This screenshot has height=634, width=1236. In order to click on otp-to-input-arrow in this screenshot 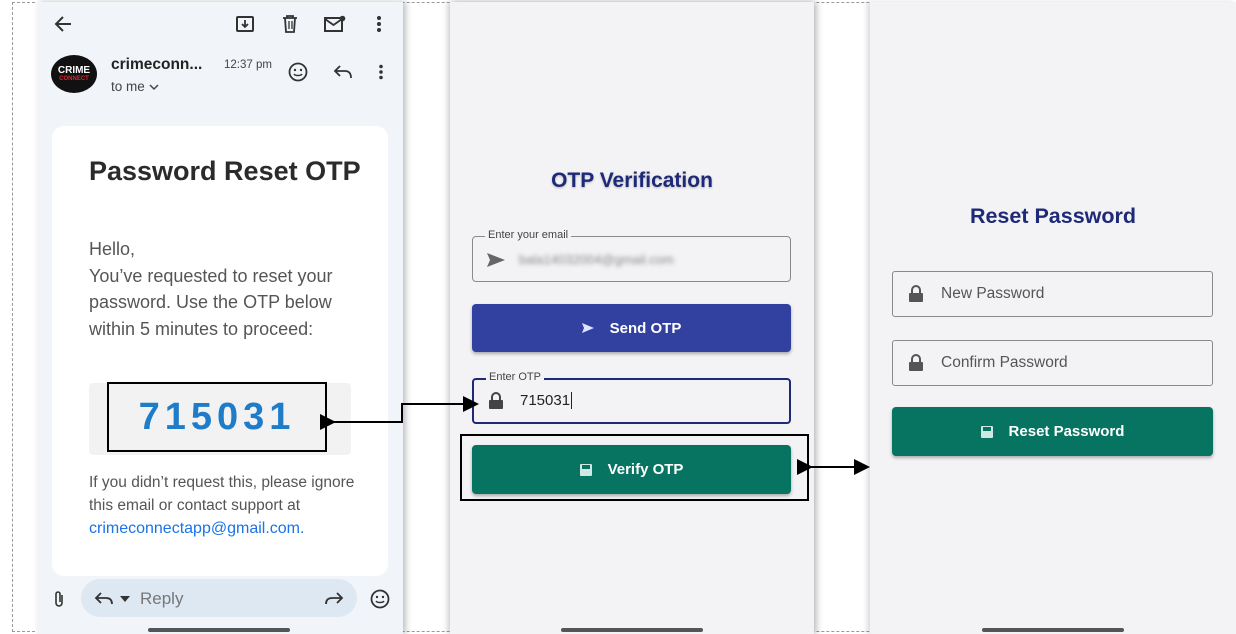, I will do `click(399, 413)`.